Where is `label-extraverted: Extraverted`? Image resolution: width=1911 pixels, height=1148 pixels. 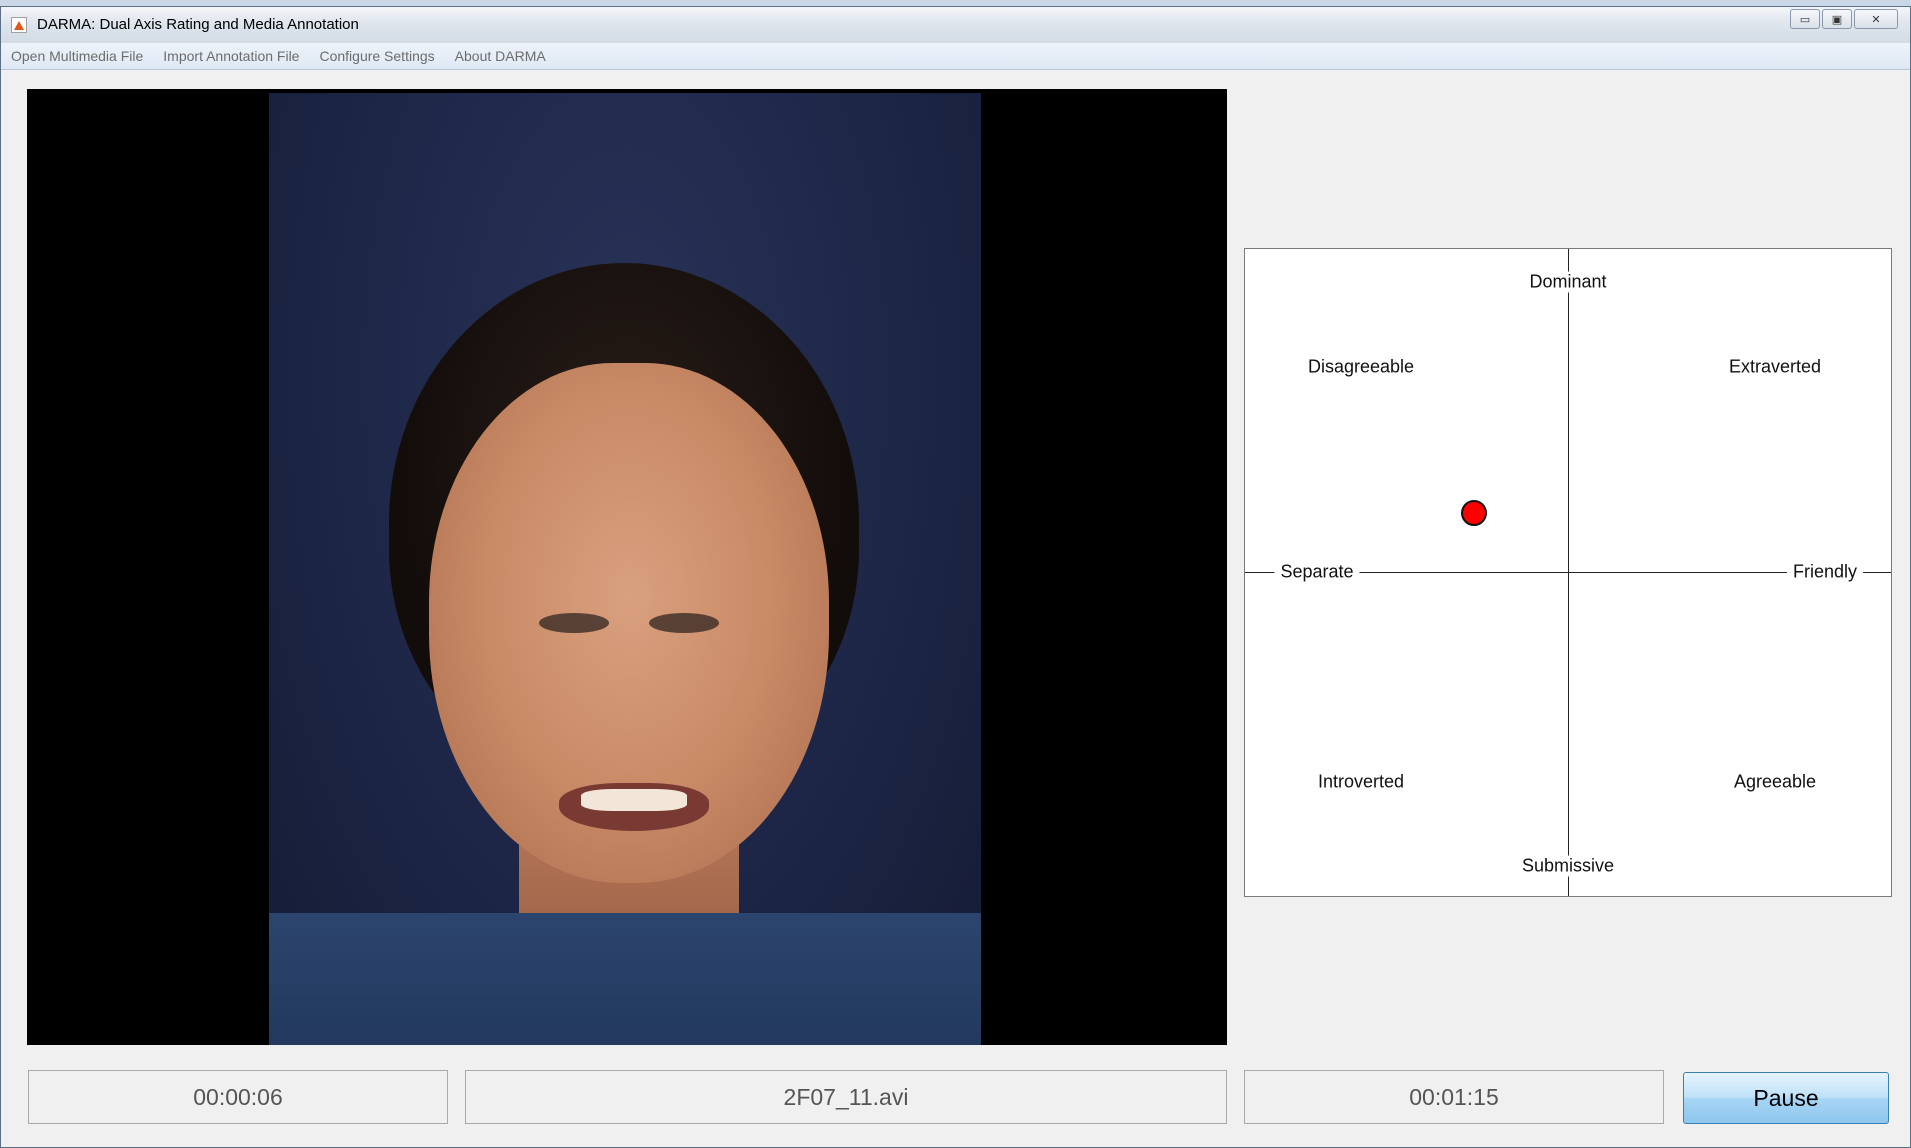 label-extraverted: Extraverted is located at coordinates (1775, 367).